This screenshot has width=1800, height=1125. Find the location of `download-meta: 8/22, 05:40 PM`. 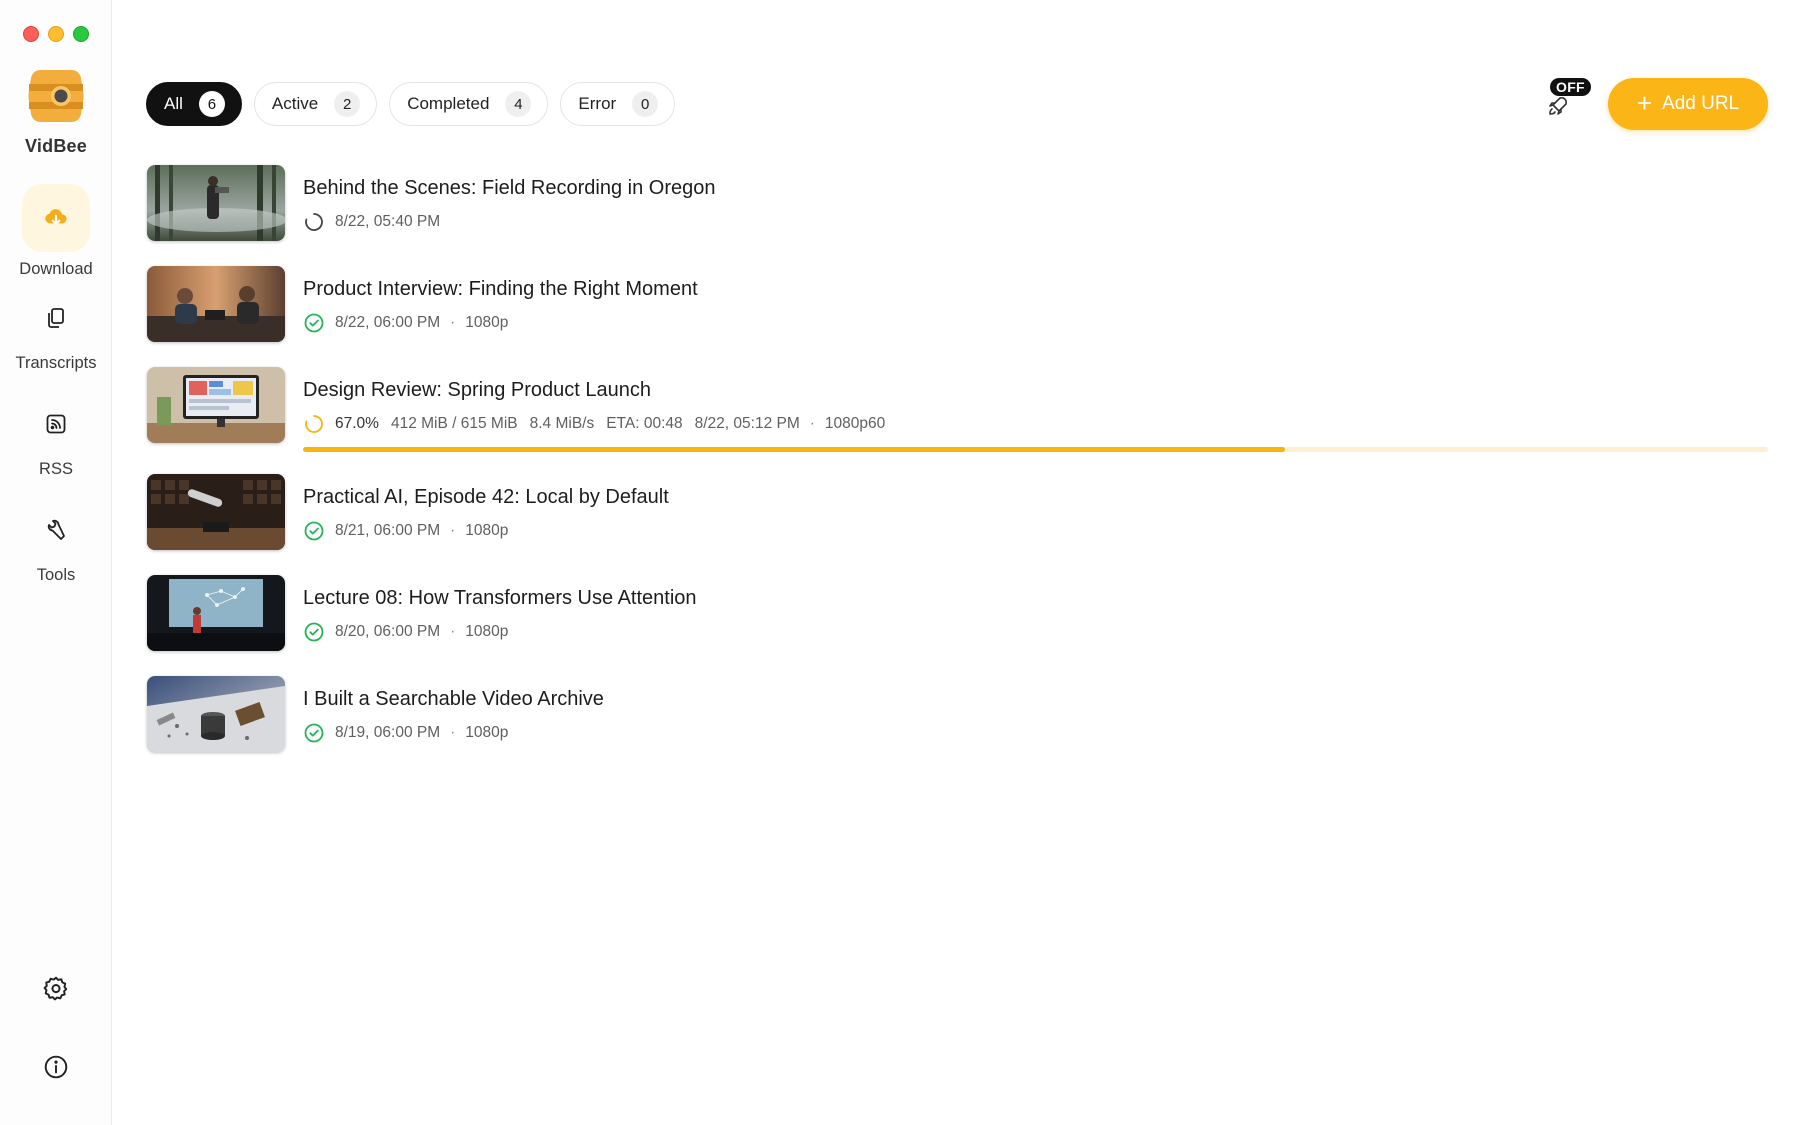

download-meta: 8/22, 05:40 PM is located at coordinates (371, 222).